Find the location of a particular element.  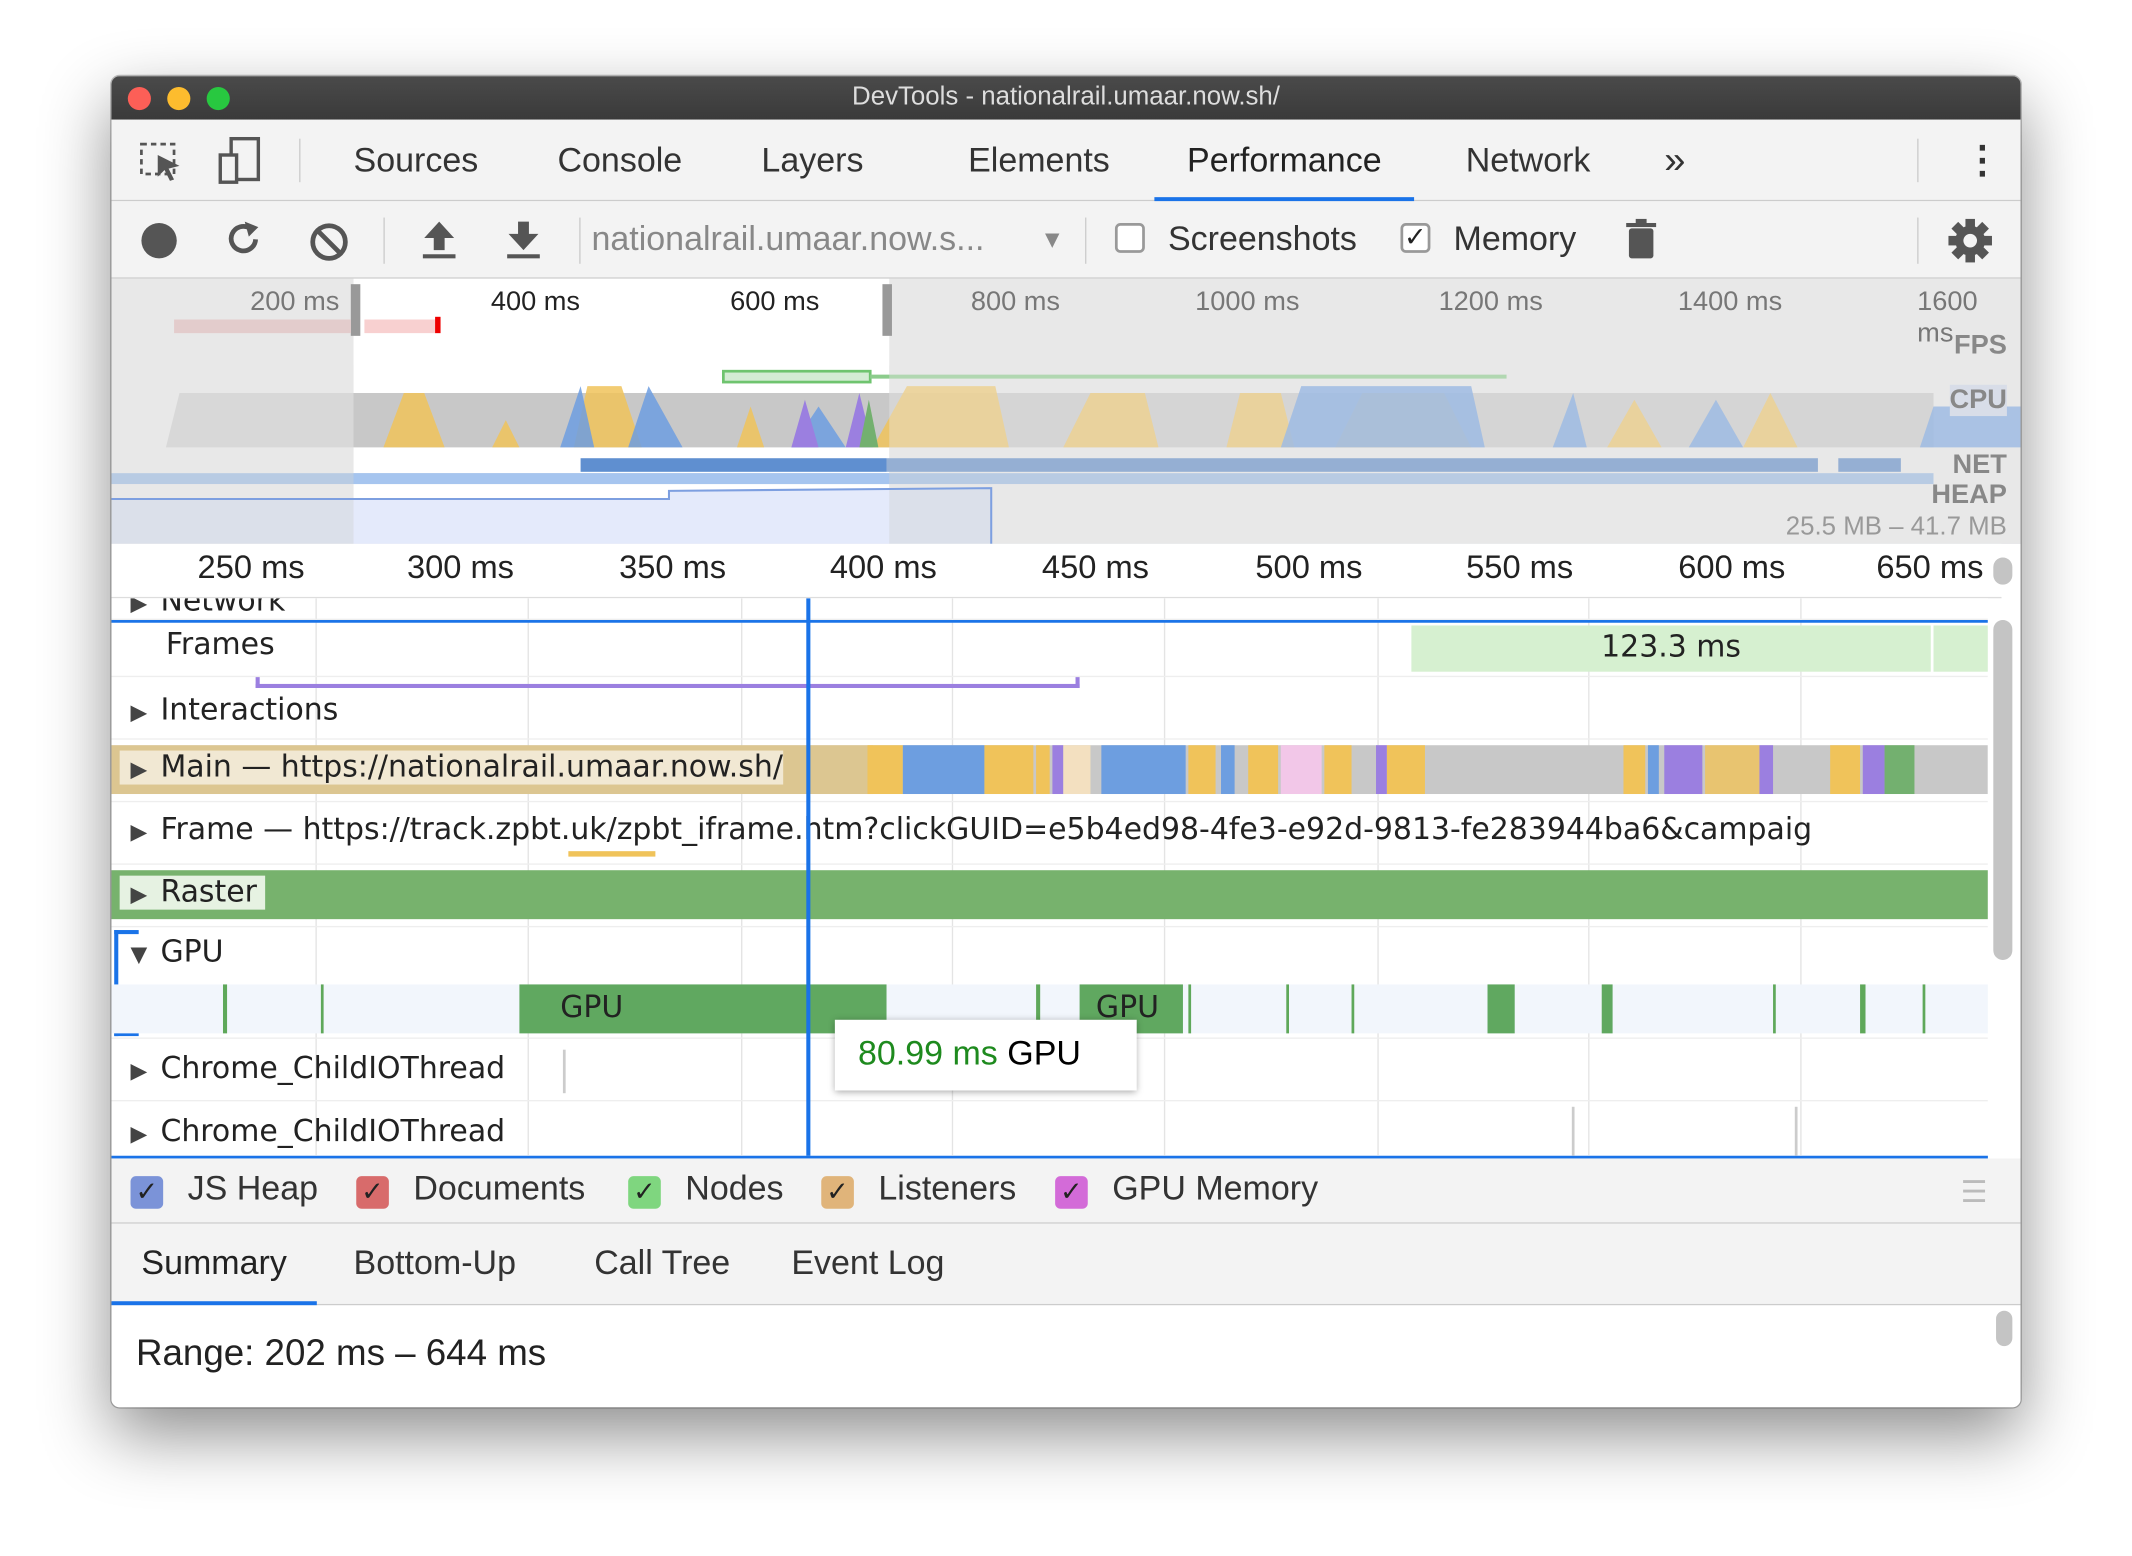

summary-panel: Range: 202 ms – 644 ms is located at coordinates (1066, 1356).